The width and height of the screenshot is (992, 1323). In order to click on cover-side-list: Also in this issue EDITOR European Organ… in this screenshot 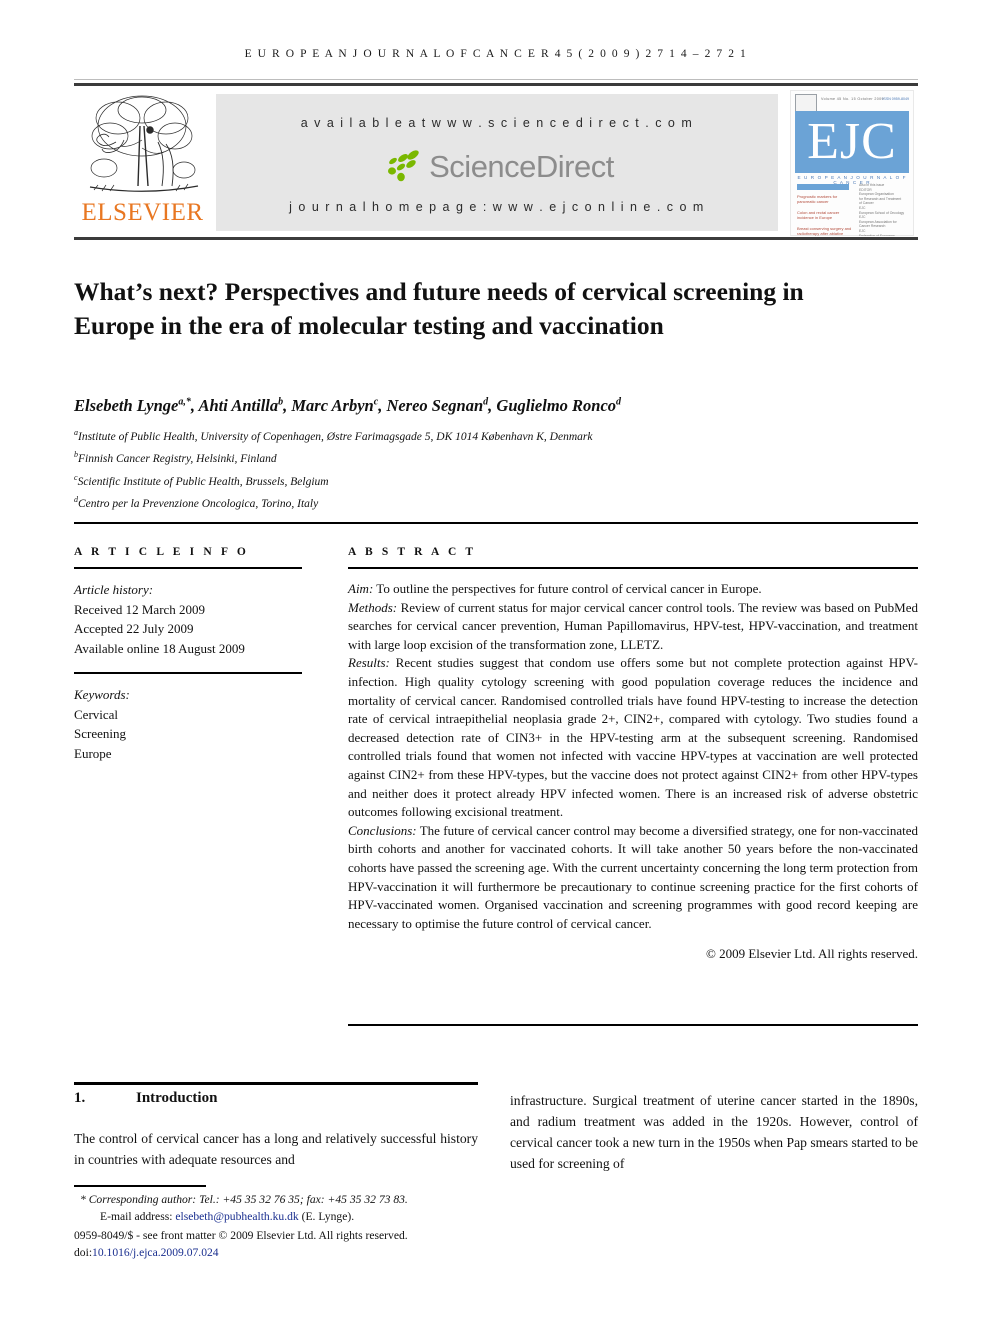, I will do `click(884, 209)`.